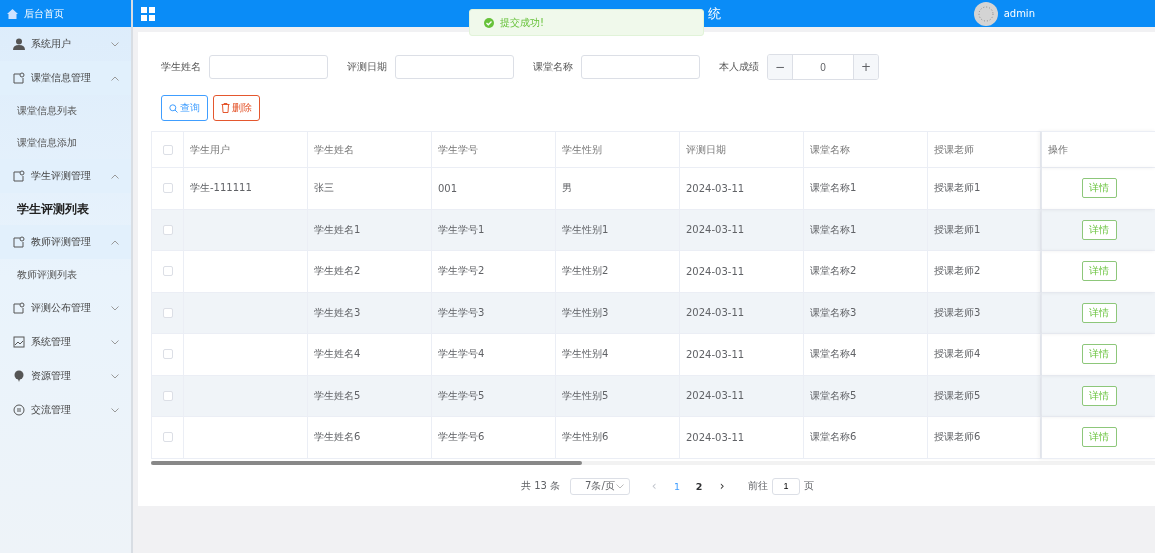 This screenshot has height=553, width=1155. What do you see at coordinates (225, 108) in the screenshot?
I see `trash-icon` at bounding box center [225, 108].